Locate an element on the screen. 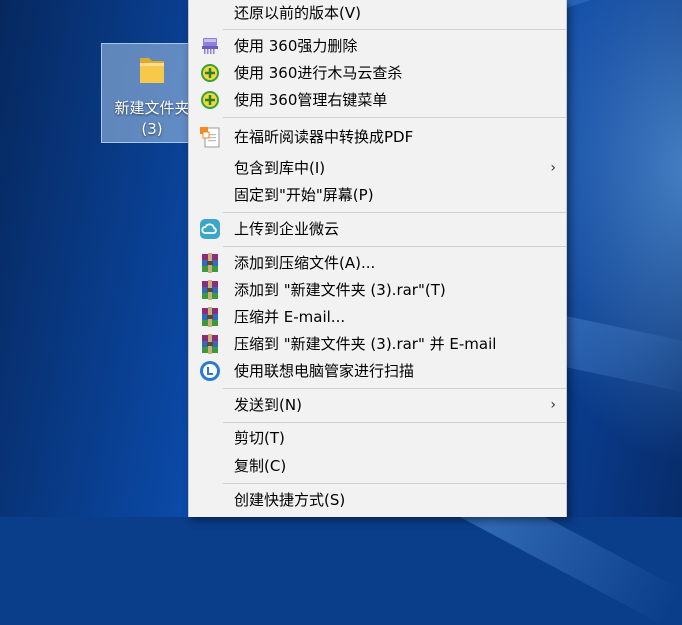 The width and height of the screenshot is (682, 625). menu-item-send-to: 发送到(N) › is located at coordinates (377, 405).